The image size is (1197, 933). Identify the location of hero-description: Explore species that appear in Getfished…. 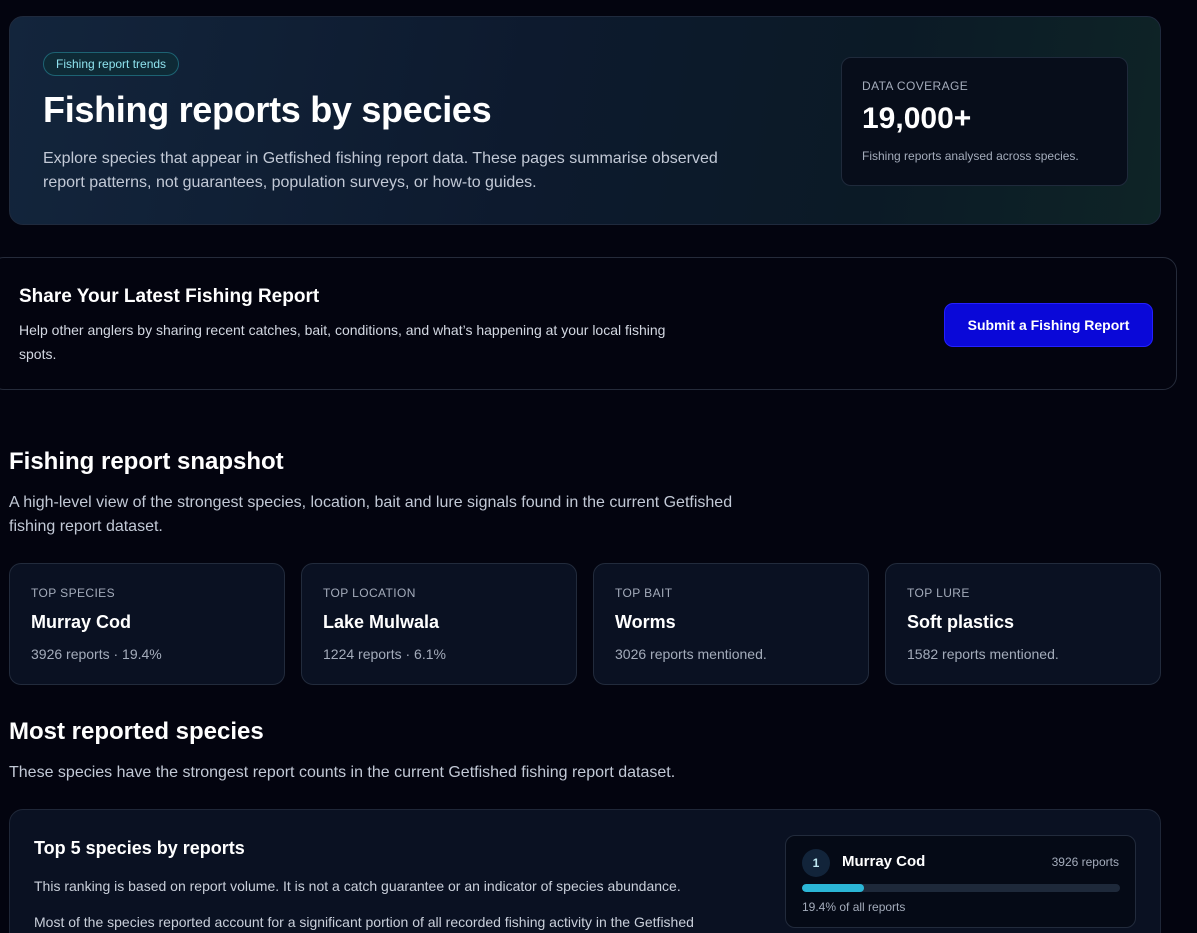
(380, 170).